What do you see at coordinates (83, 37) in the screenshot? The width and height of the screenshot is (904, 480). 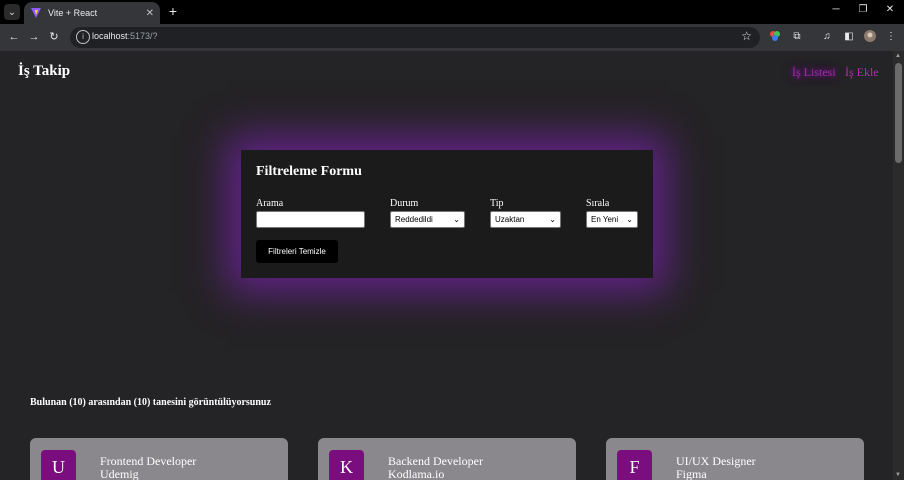 I see `site-info-icon: i` at bounding box center [83, 37].